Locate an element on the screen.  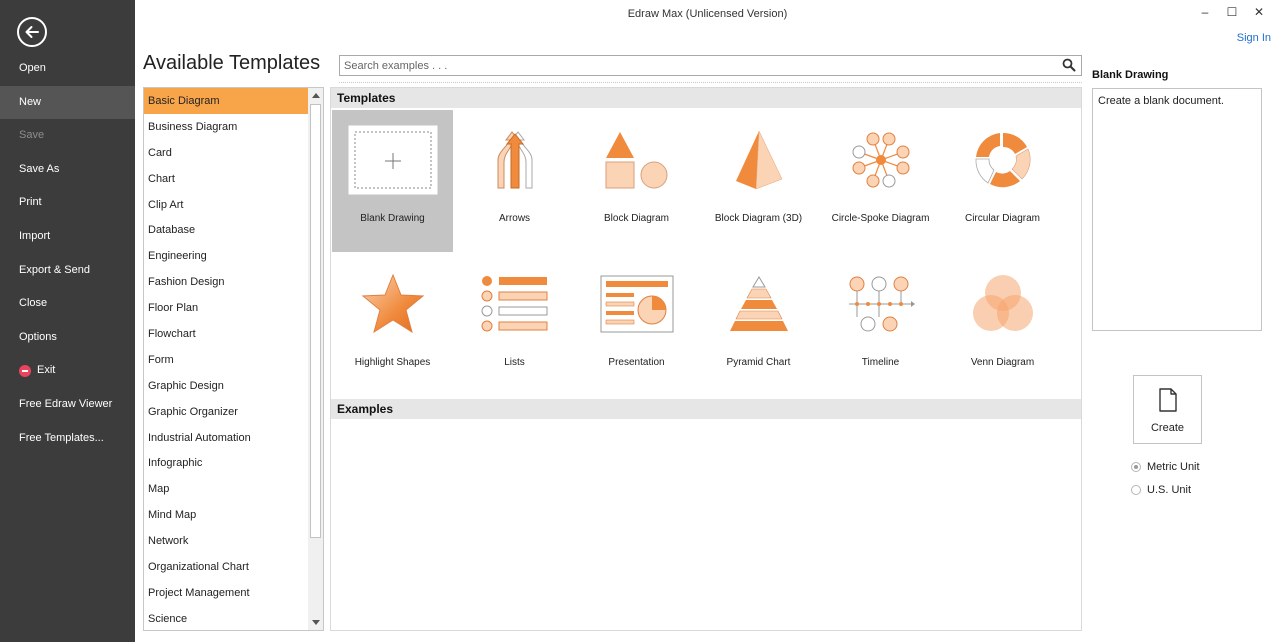
circular-diagram-icon is located at coordinates (1002, 160).